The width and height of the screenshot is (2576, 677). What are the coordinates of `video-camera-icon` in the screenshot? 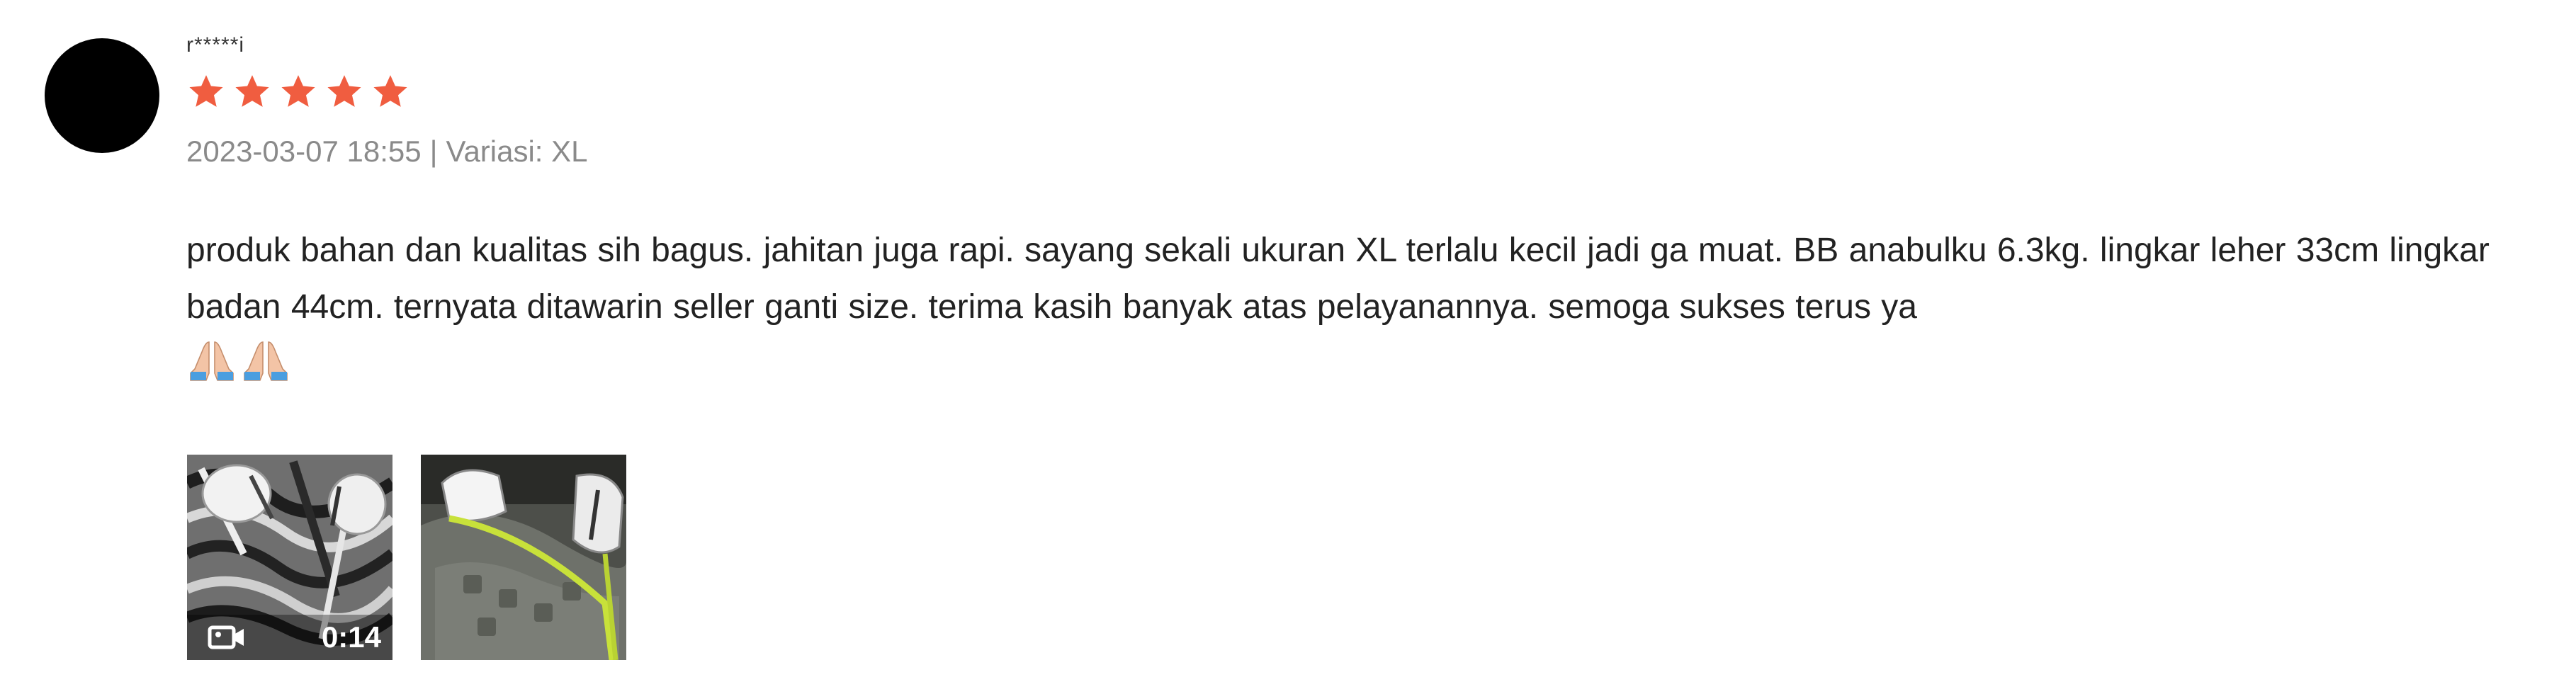 It's located at (227, 637).